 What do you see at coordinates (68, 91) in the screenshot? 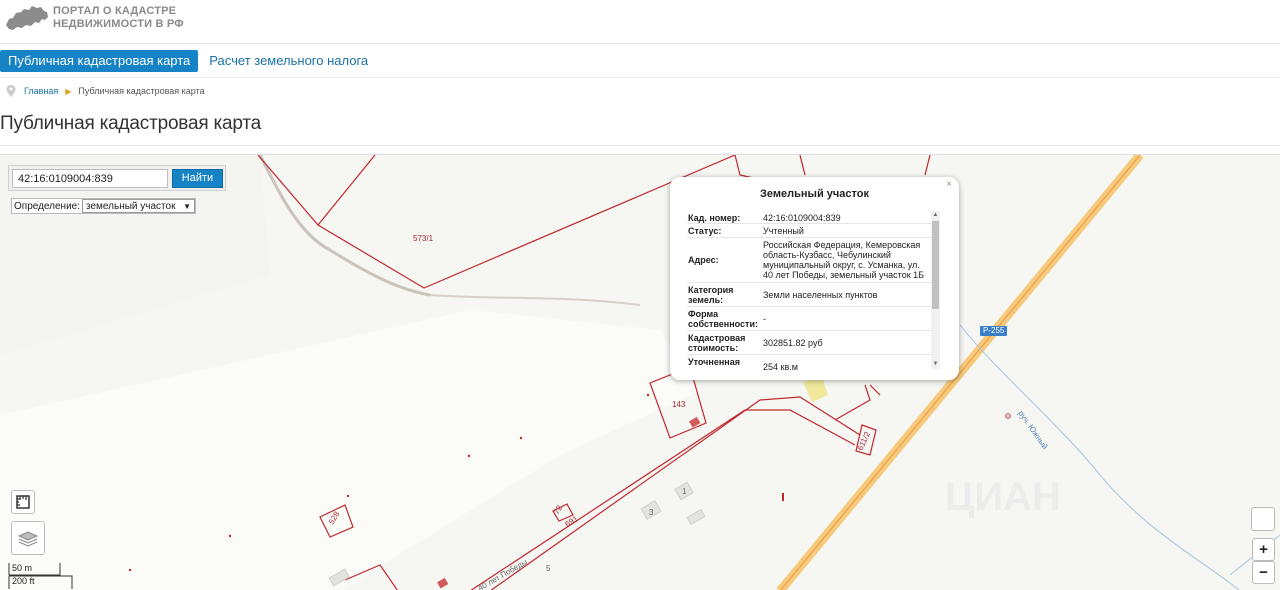
I see `breadcrumb-arrow-icon: ▶` at bounding box center [68, 91].